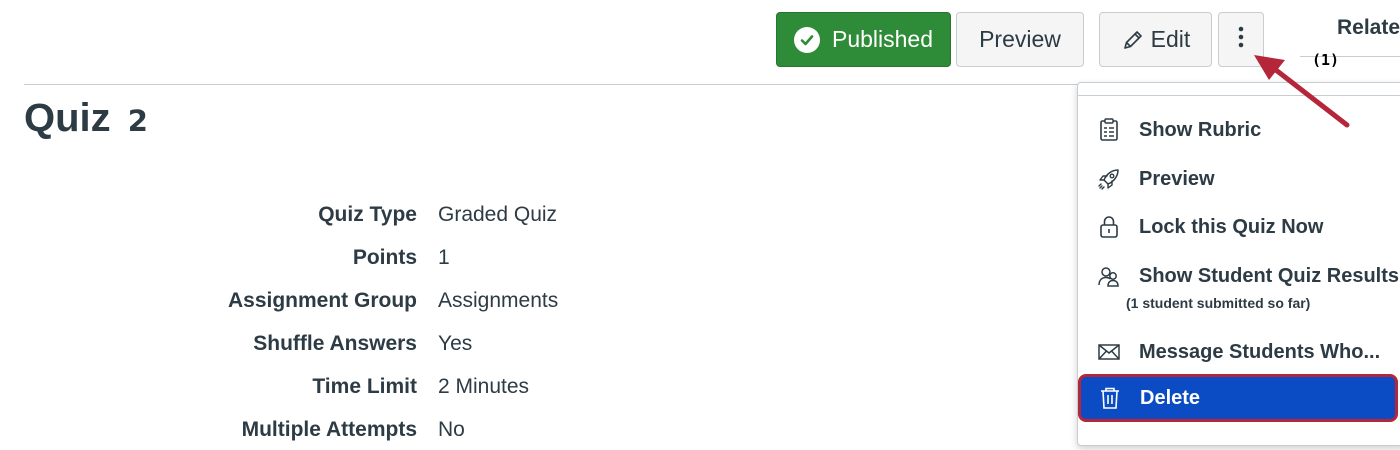  What do you see at coordinates (1109, 352) in the screenshot?
I see `envelope-icon` at bounding box center [1109, 352].